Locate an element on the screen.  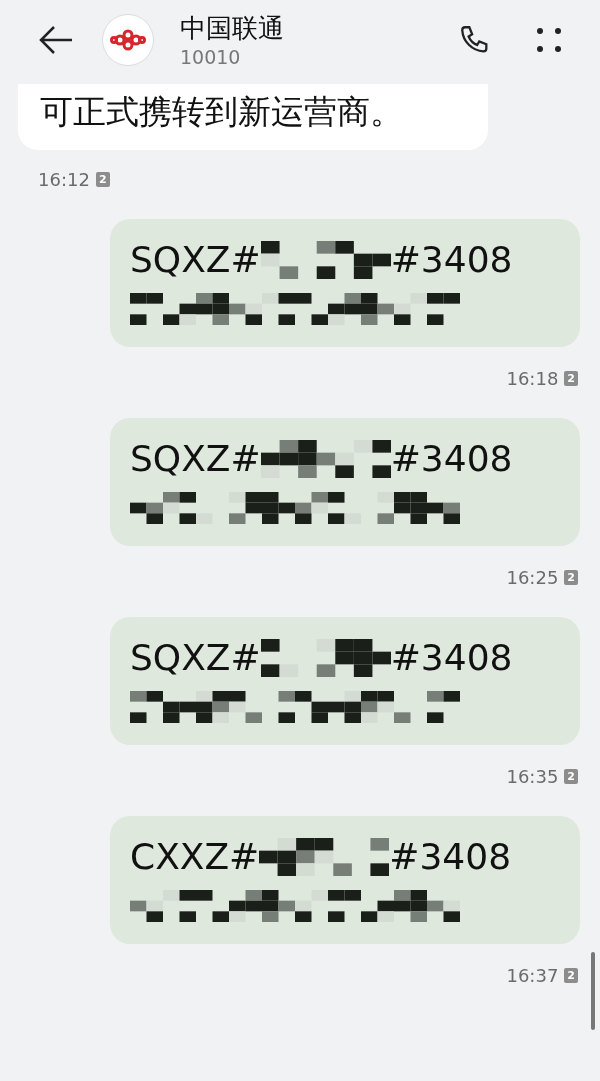
message-text: 可正式携转到新运营商。 is located at coordinates (222, 112).